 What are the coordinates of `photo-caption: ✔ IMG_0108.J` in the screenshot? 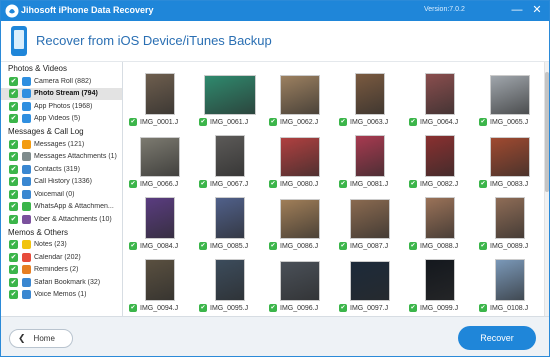 It's located at (503, 308).